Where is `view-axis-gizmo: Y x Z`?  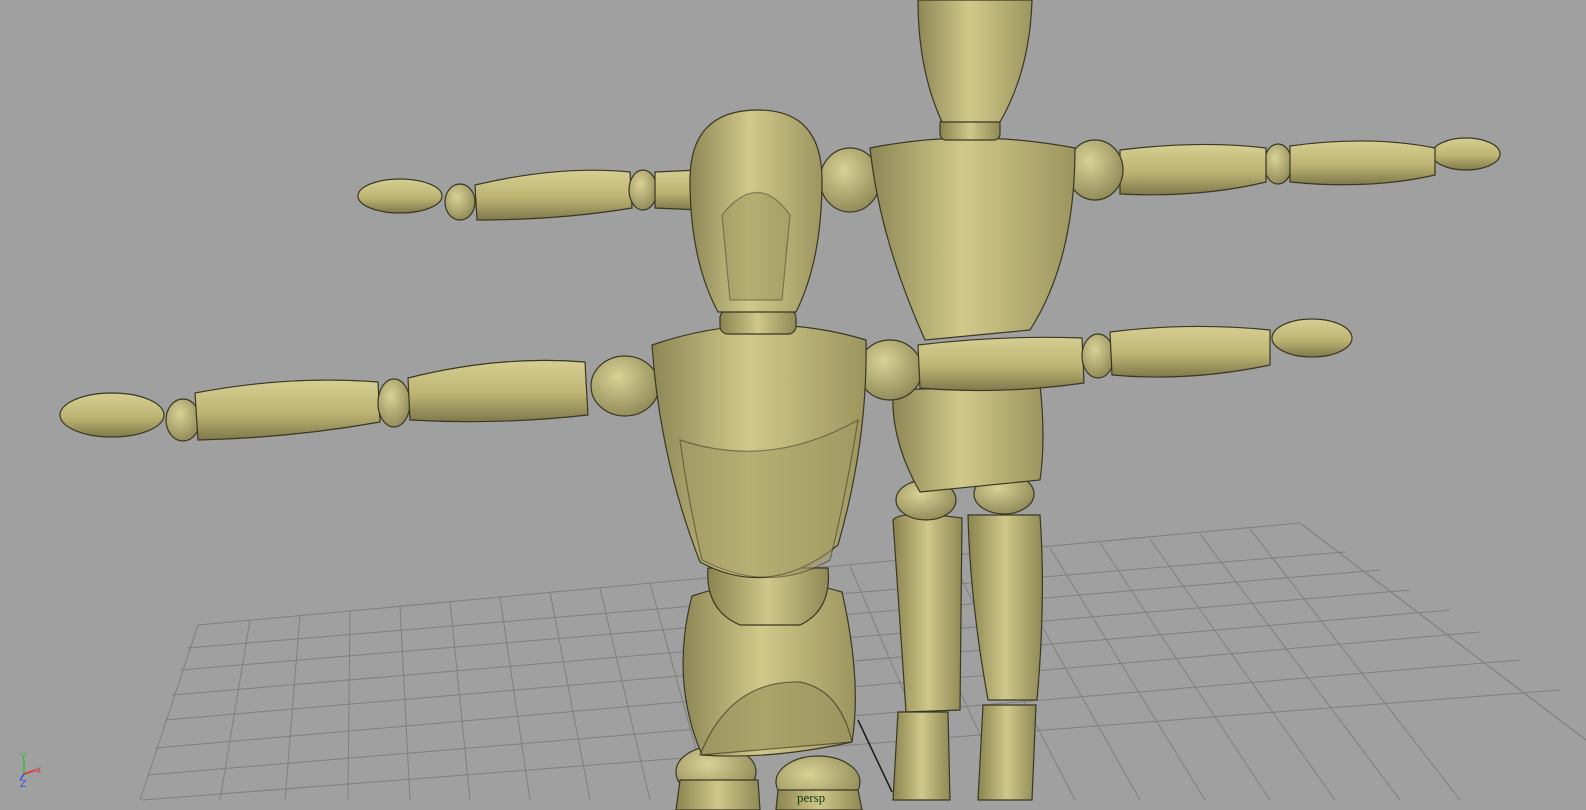
view-axis-gizmo: Y x Z is located at coordinates (32, 770).